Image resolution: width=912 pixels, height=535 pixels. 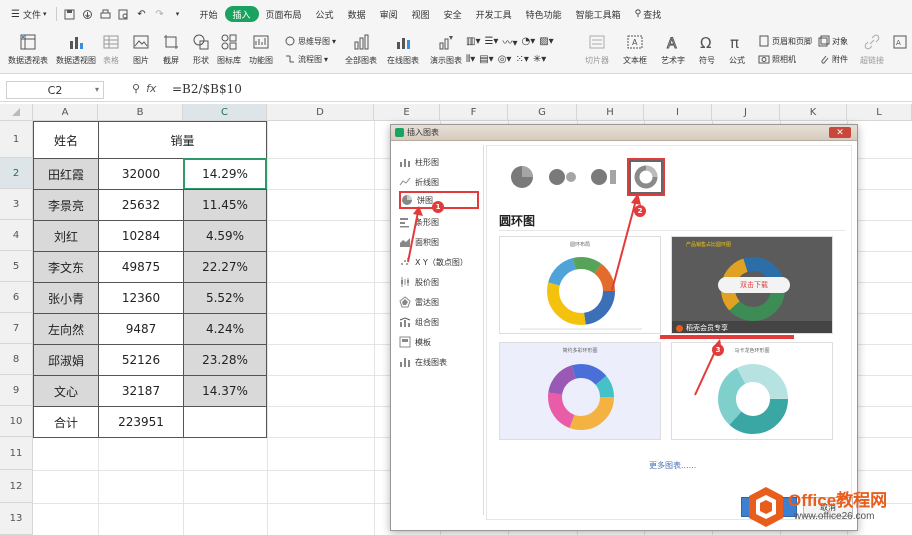 I want to click on watermark-url: www.office26.com, so click(x=834, y=516).